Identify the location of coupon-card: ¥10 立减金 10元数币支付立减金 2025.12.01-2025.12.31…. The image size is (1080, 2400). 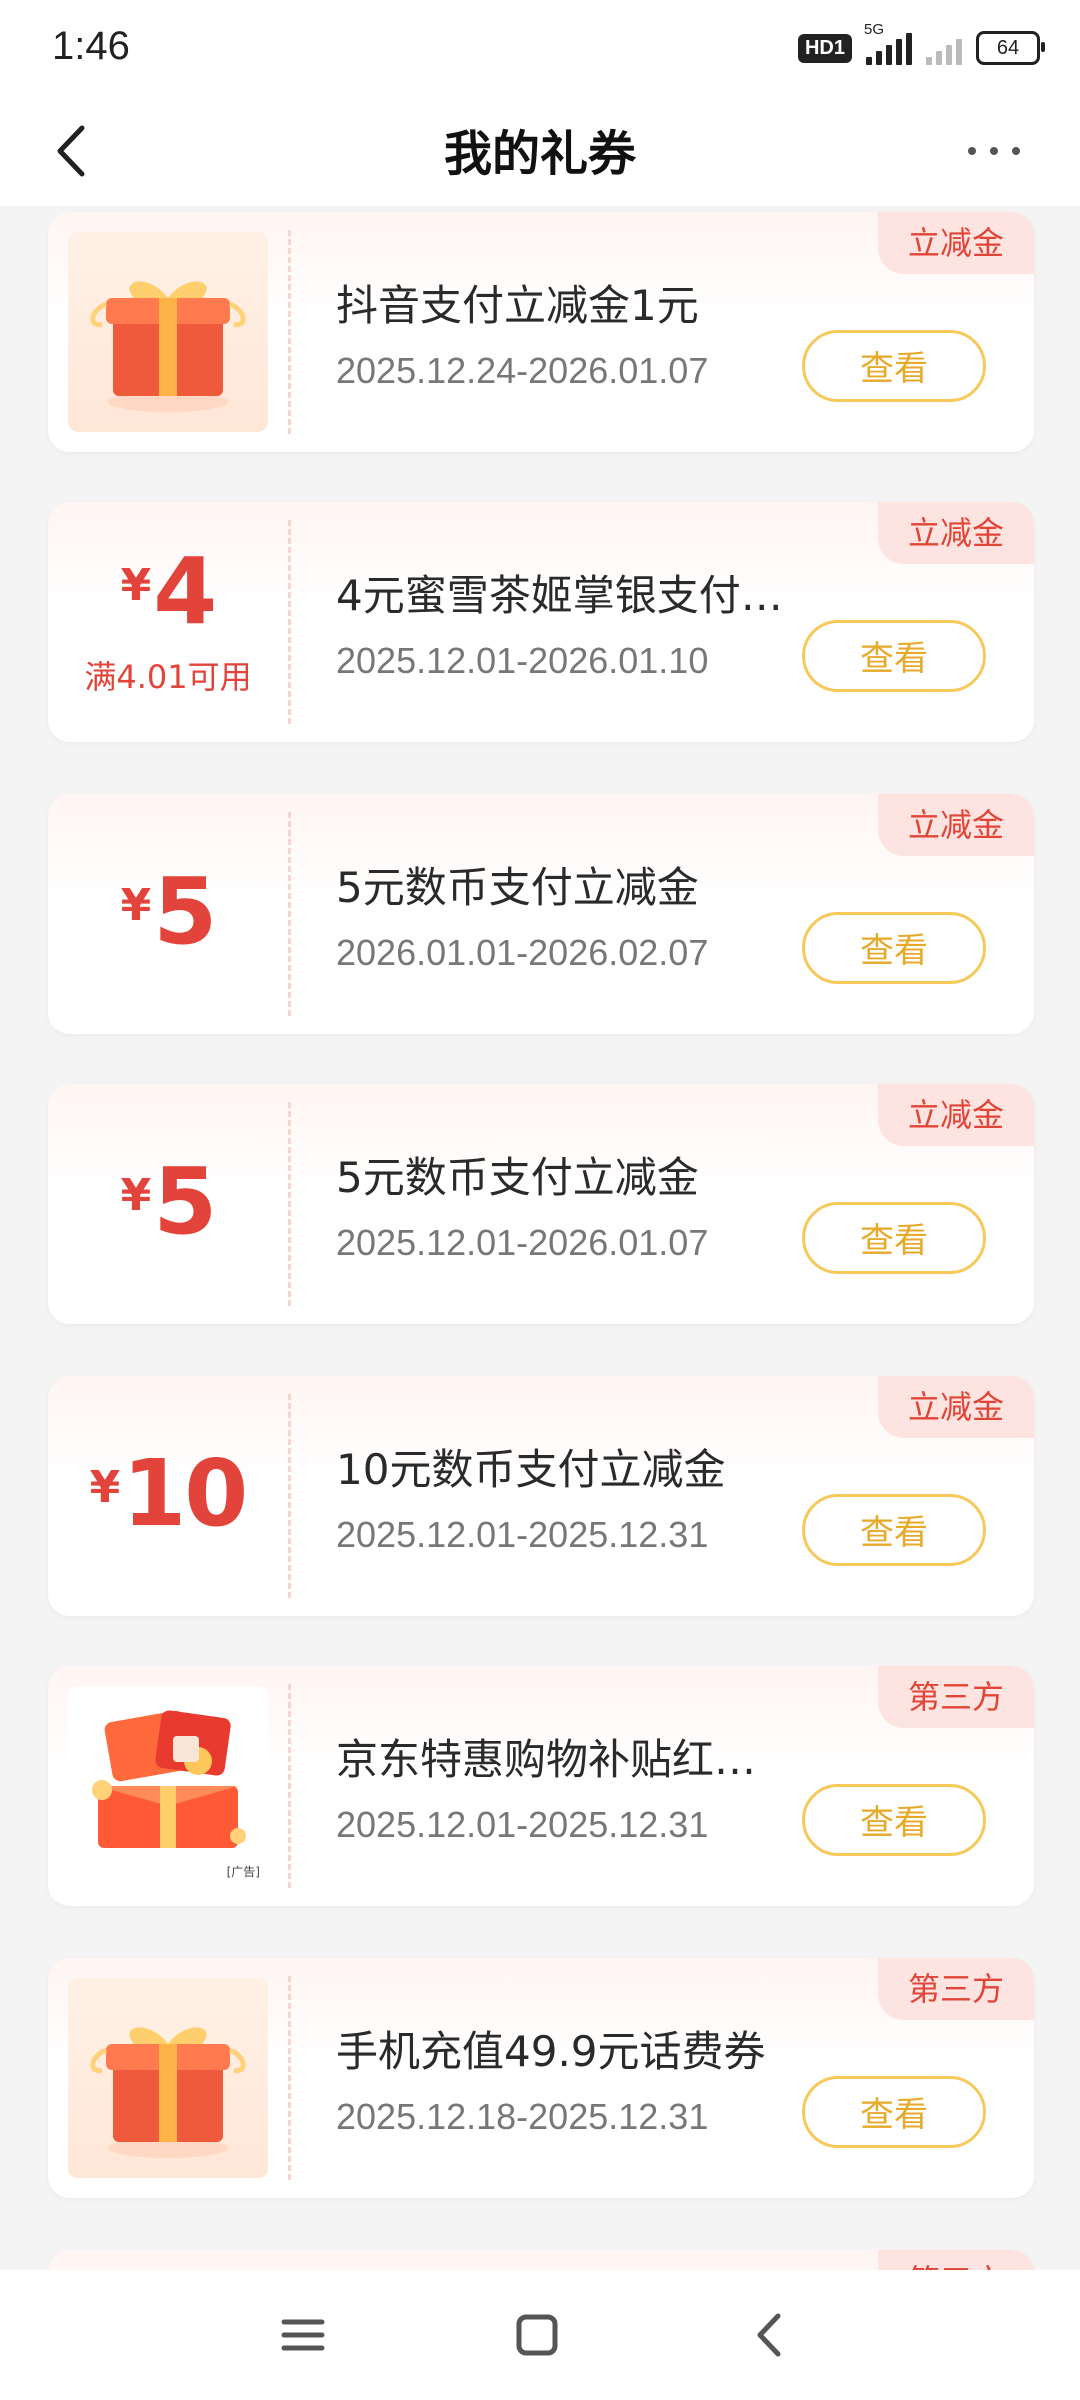
(541, 1496).